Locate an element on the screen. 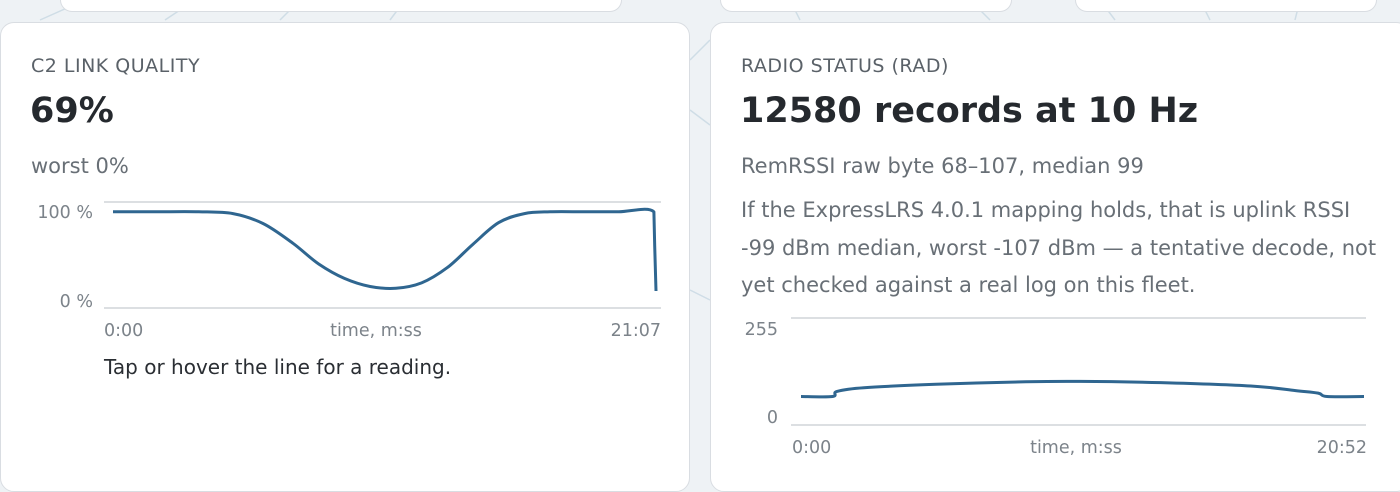 The height and width of the screenshot is (492, 1400). y-tick-label: 0 % is located at coordinates (76, 302).